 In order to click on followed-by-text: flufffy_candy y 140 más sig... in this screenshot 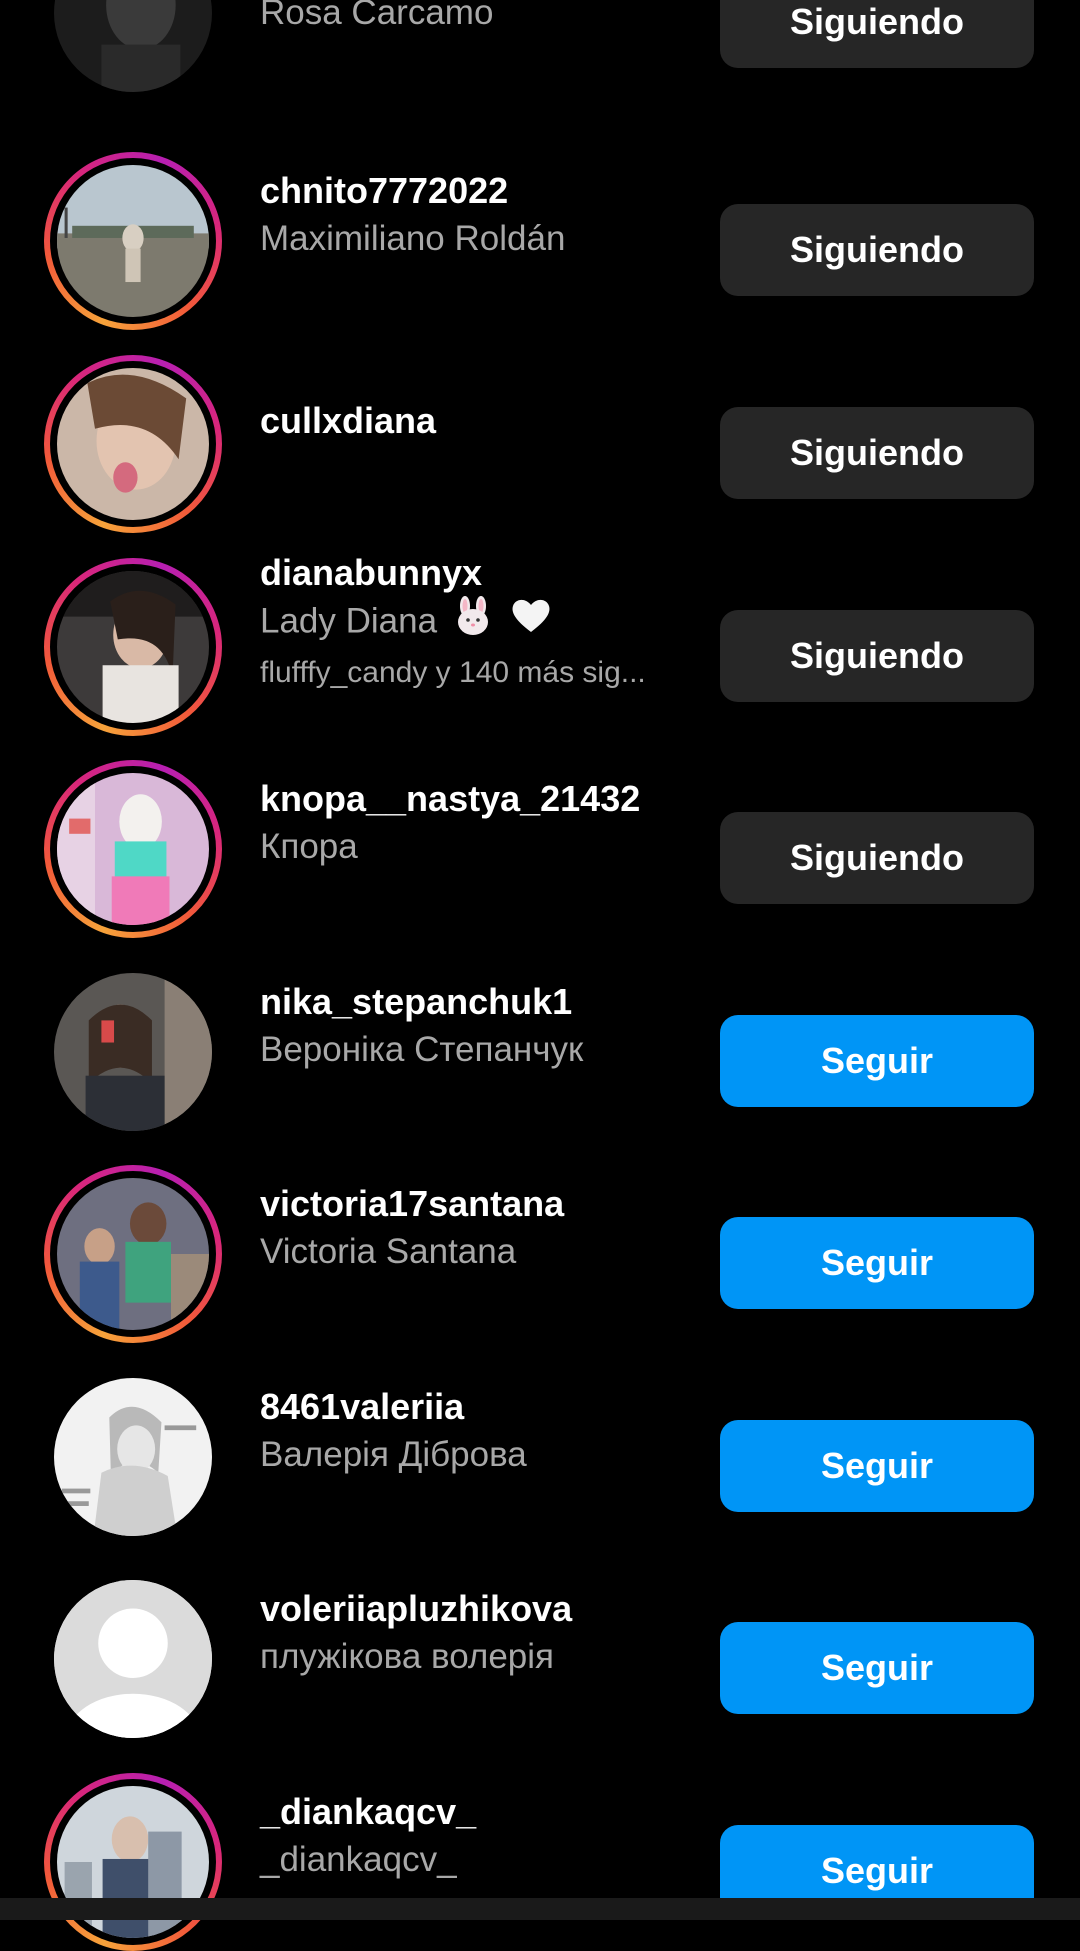, I will do `click(453, 672)`.